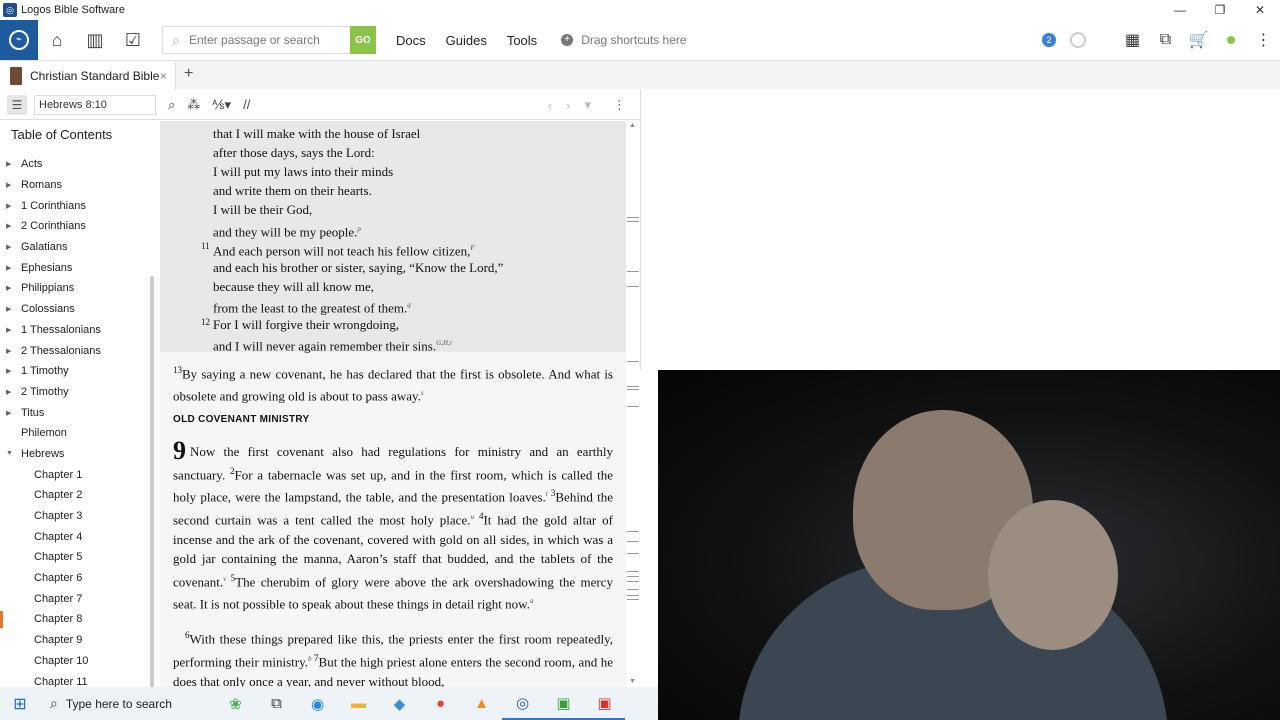  What do you see at coordinates (235, 703) in the screenshot?
I see `mask-app-icon: ❀` at bounding box center [235, 703].